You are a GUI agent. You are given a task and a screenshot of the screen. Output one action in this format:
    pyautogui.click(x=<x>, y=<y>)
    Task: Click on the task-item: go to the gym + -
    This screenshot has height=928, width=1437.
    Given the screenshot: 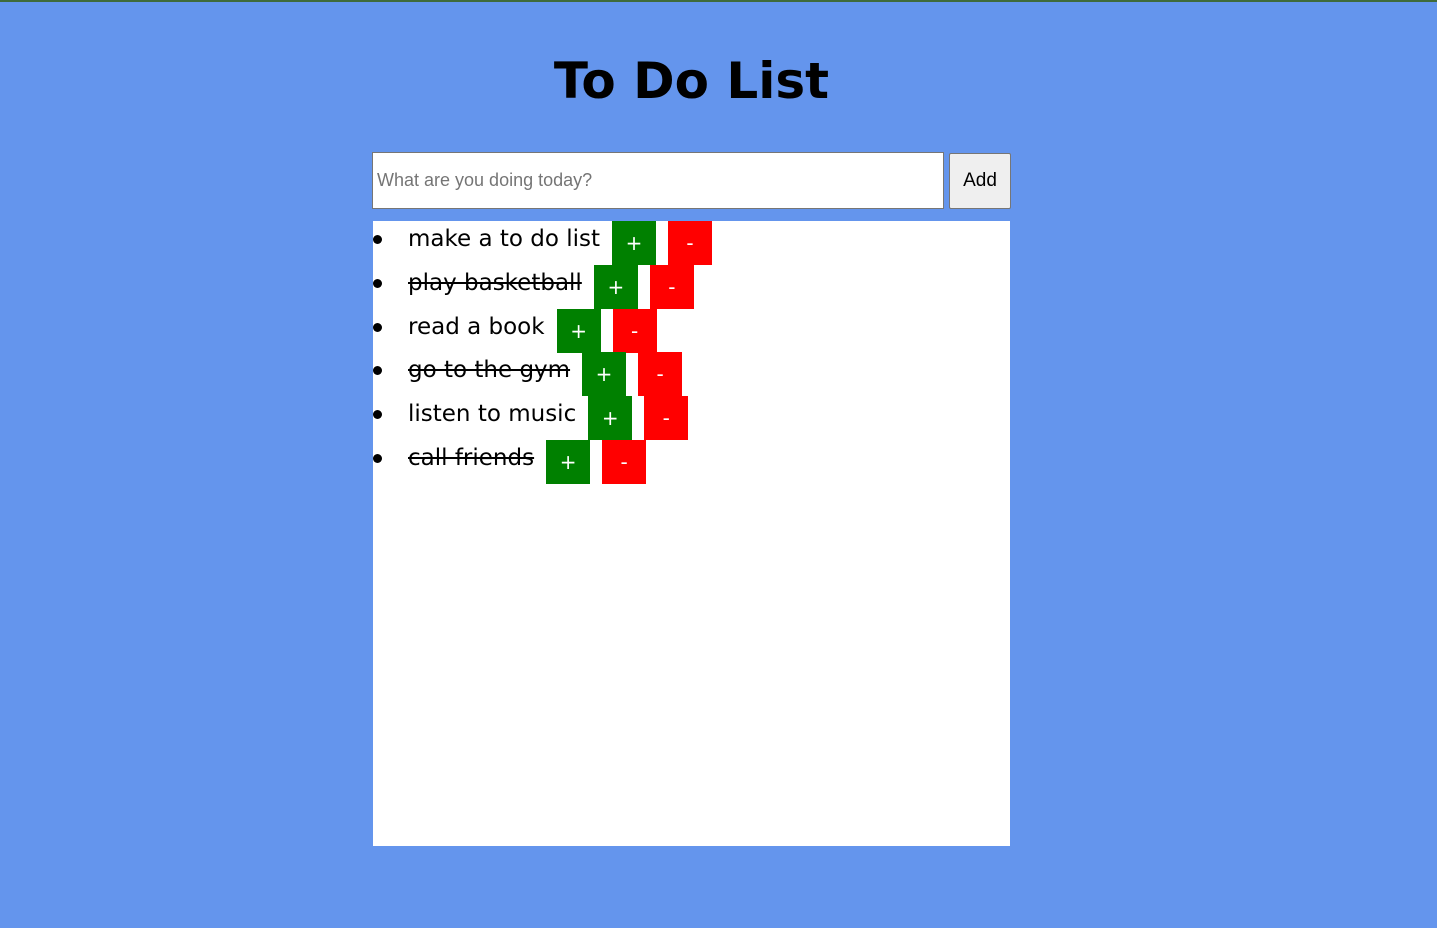 What is the action you would take?
    pyautogui.click(x=691, y=374)
    